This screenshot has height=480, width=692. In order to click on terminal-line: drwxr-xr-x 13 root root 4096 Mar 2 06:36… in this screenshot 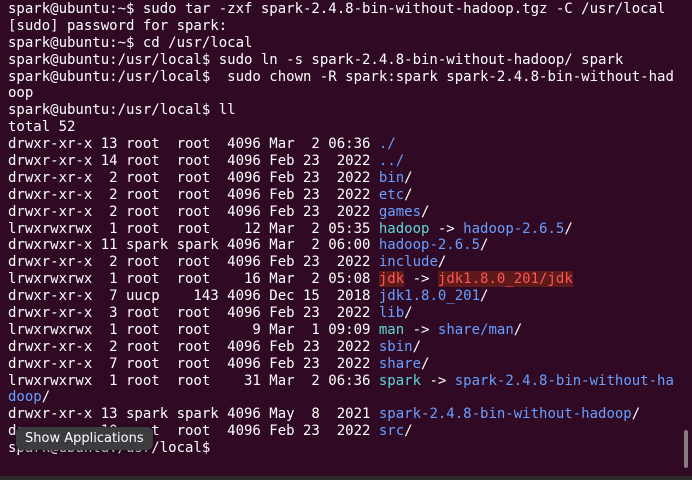, I will do `click(343, 144)`.